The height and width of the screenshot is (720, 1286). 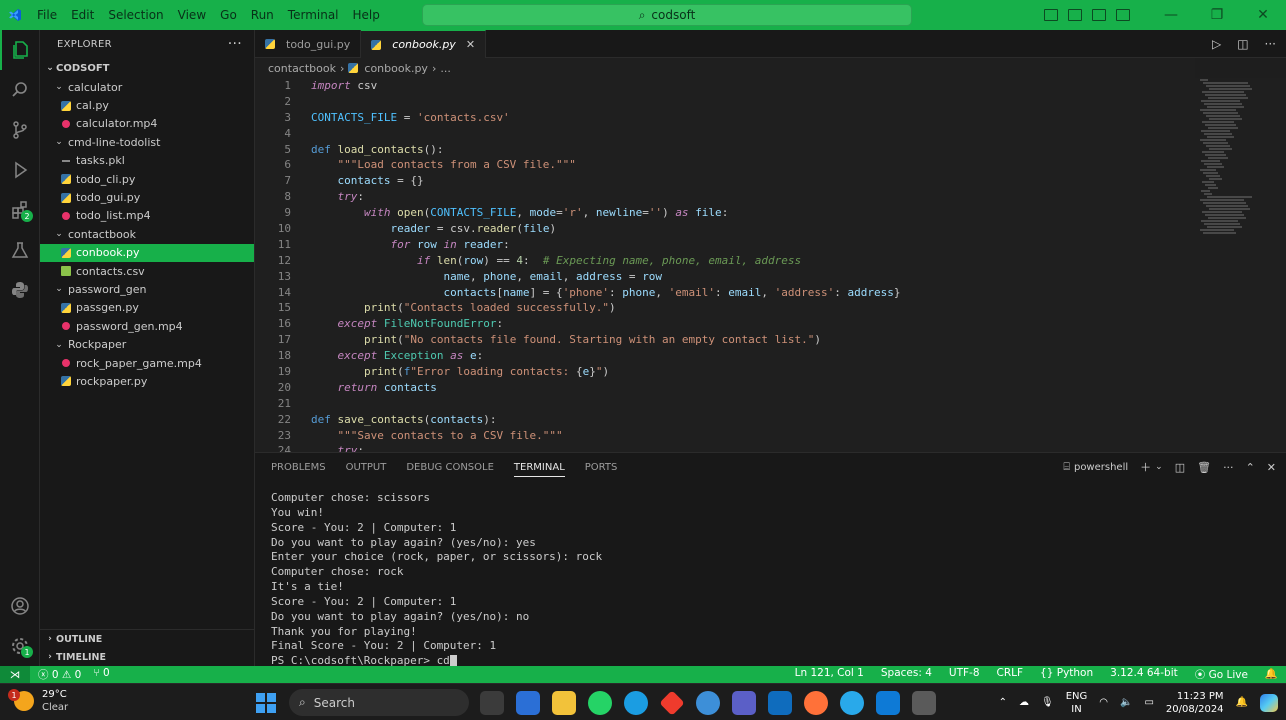 I want to click on source-control-activity, so click(x=20, y=130).